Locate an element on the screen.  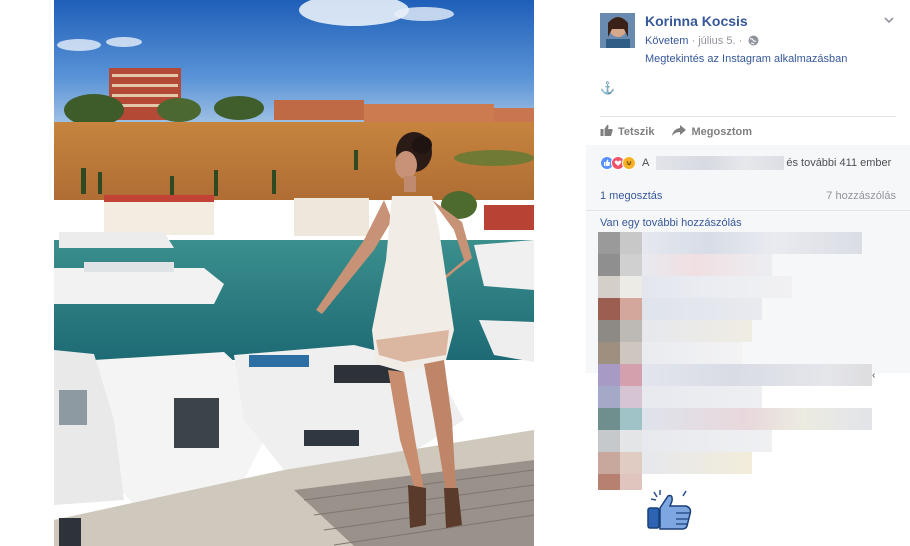
like-label: Tetszik is located at coordinates (636, 132).